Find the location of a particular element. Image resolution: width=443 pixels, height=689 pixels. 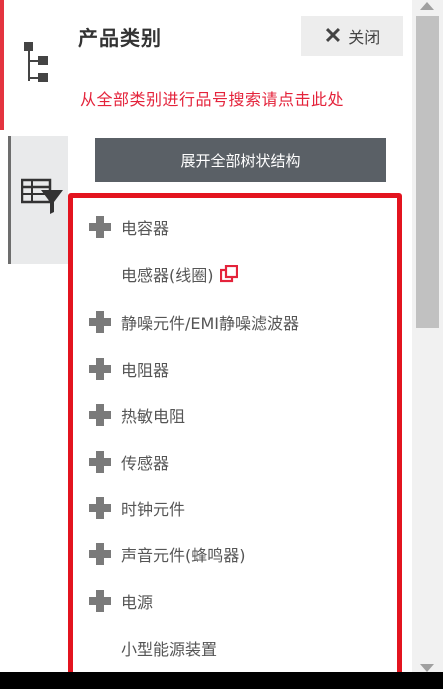

tree-item-timing-device: 时钟元件 is located at coordinates (137, 508).